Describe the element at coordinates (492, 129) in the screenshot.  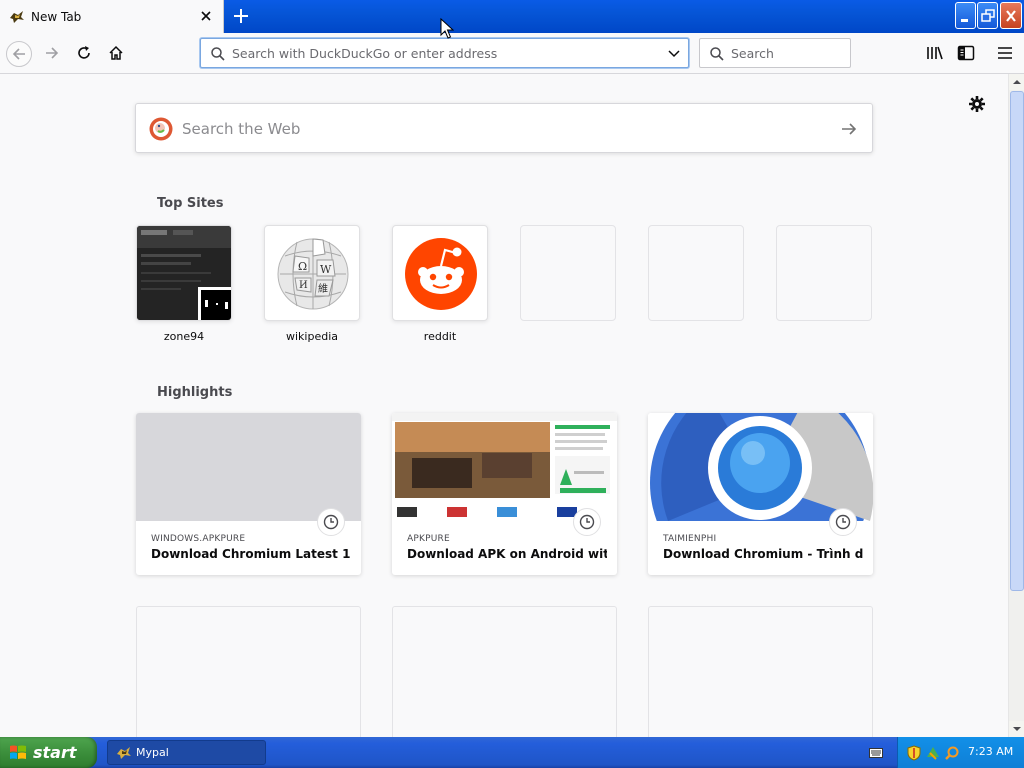
I see `web-search-input` at that location.